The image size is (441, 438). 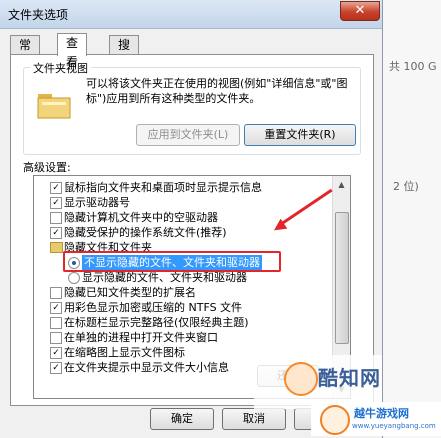 I want to click on ok-button: 确定, so click(x=182, y=419).